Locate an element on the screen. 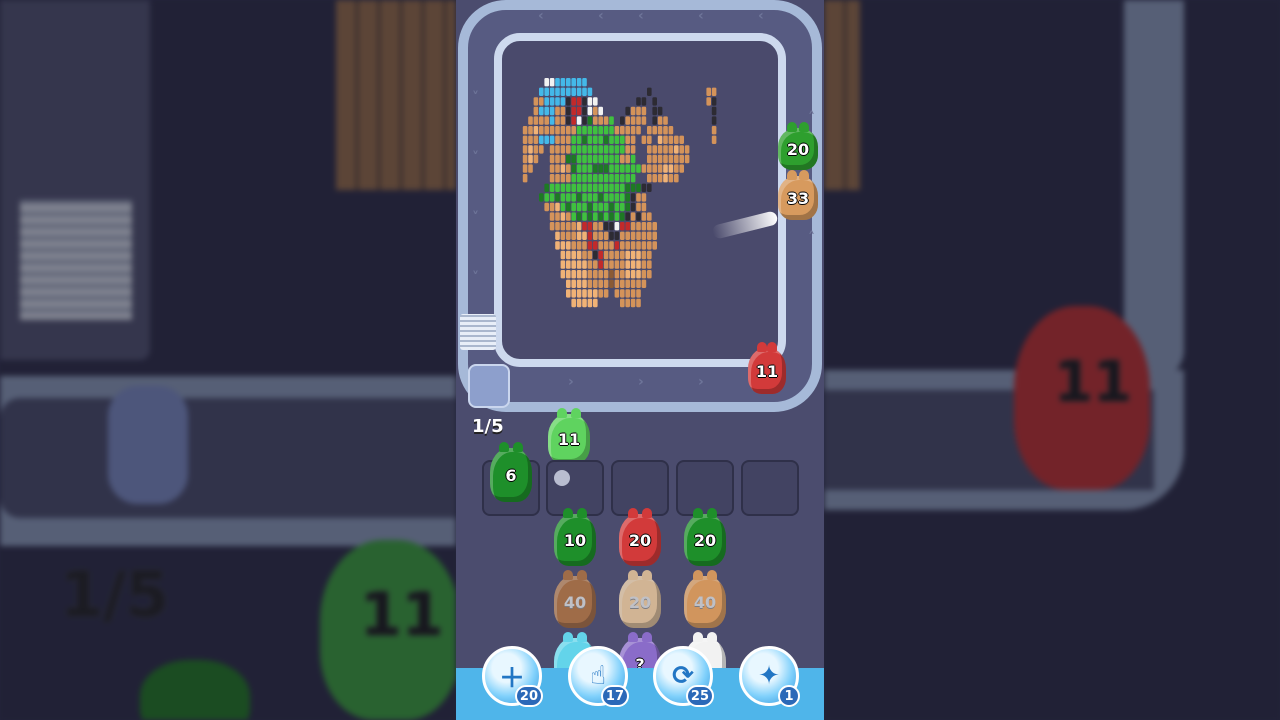 This screenshot has height=720, width=1280. spool-icon is located at coordinates (489, 386).